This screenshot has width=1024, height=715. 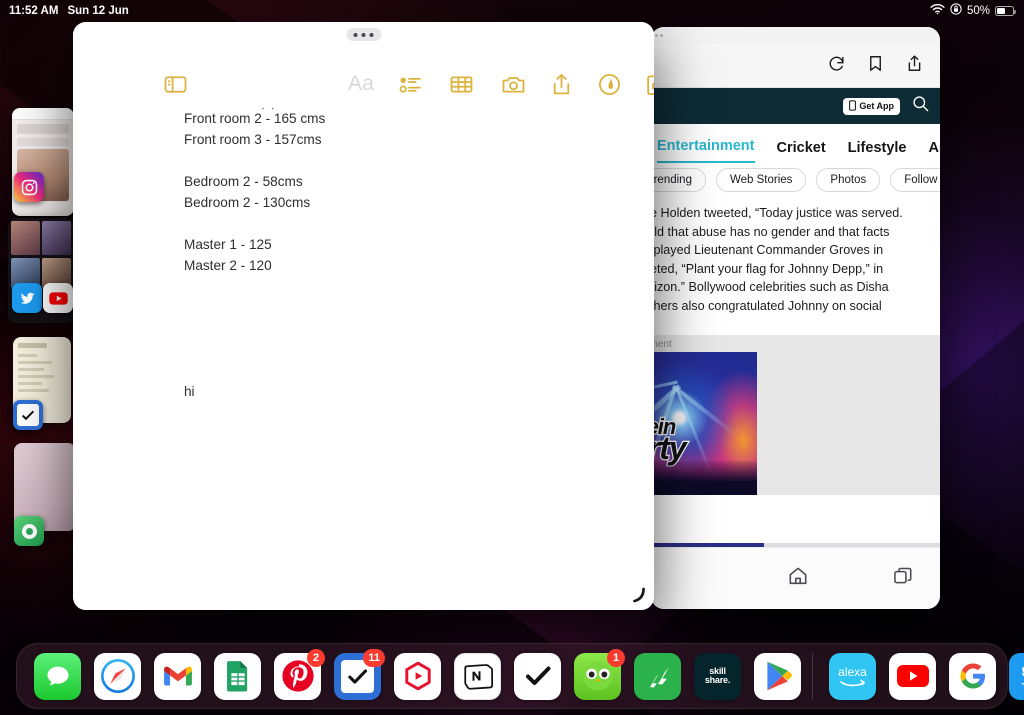 What do you see at coordinates (228, 244) in the screenshot?
I see `note-line: Master 1 - 125` at bounding box center [228, 244].